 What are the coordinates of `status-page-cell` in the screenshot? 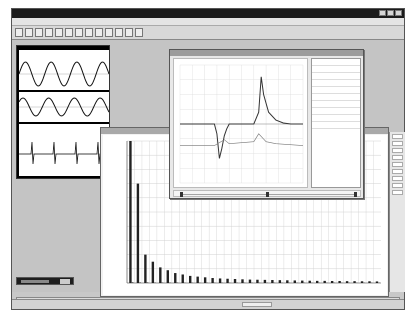 It's located at (257, 304).